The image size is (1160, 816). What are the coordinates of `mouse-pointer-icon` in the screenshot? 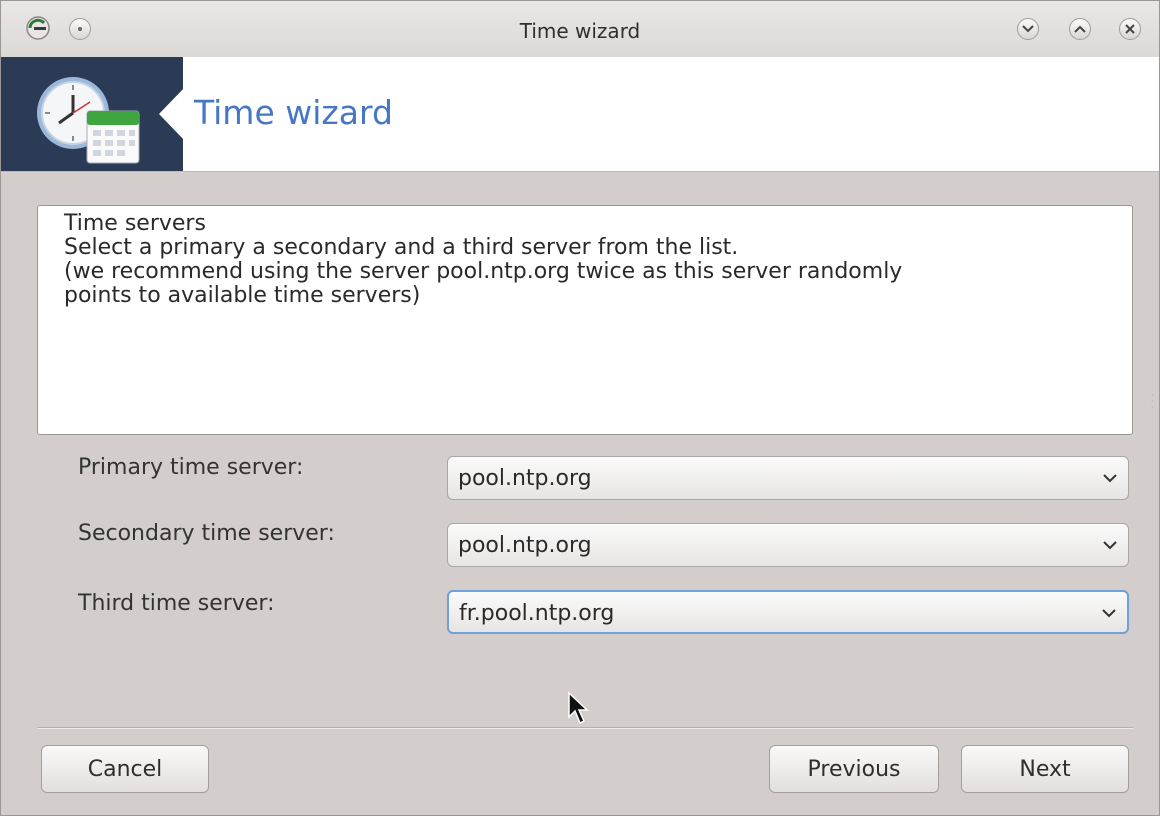 It's located at (579, 711).